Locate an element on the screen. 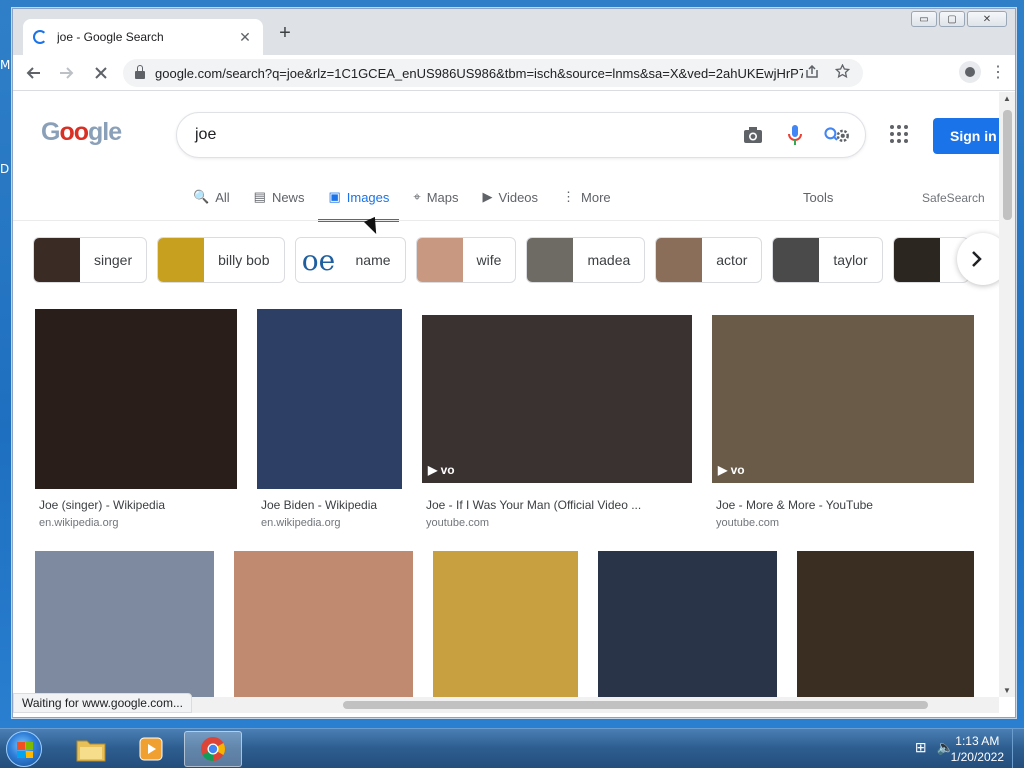  windows-logo-icon is located at coordinates (25, 750).